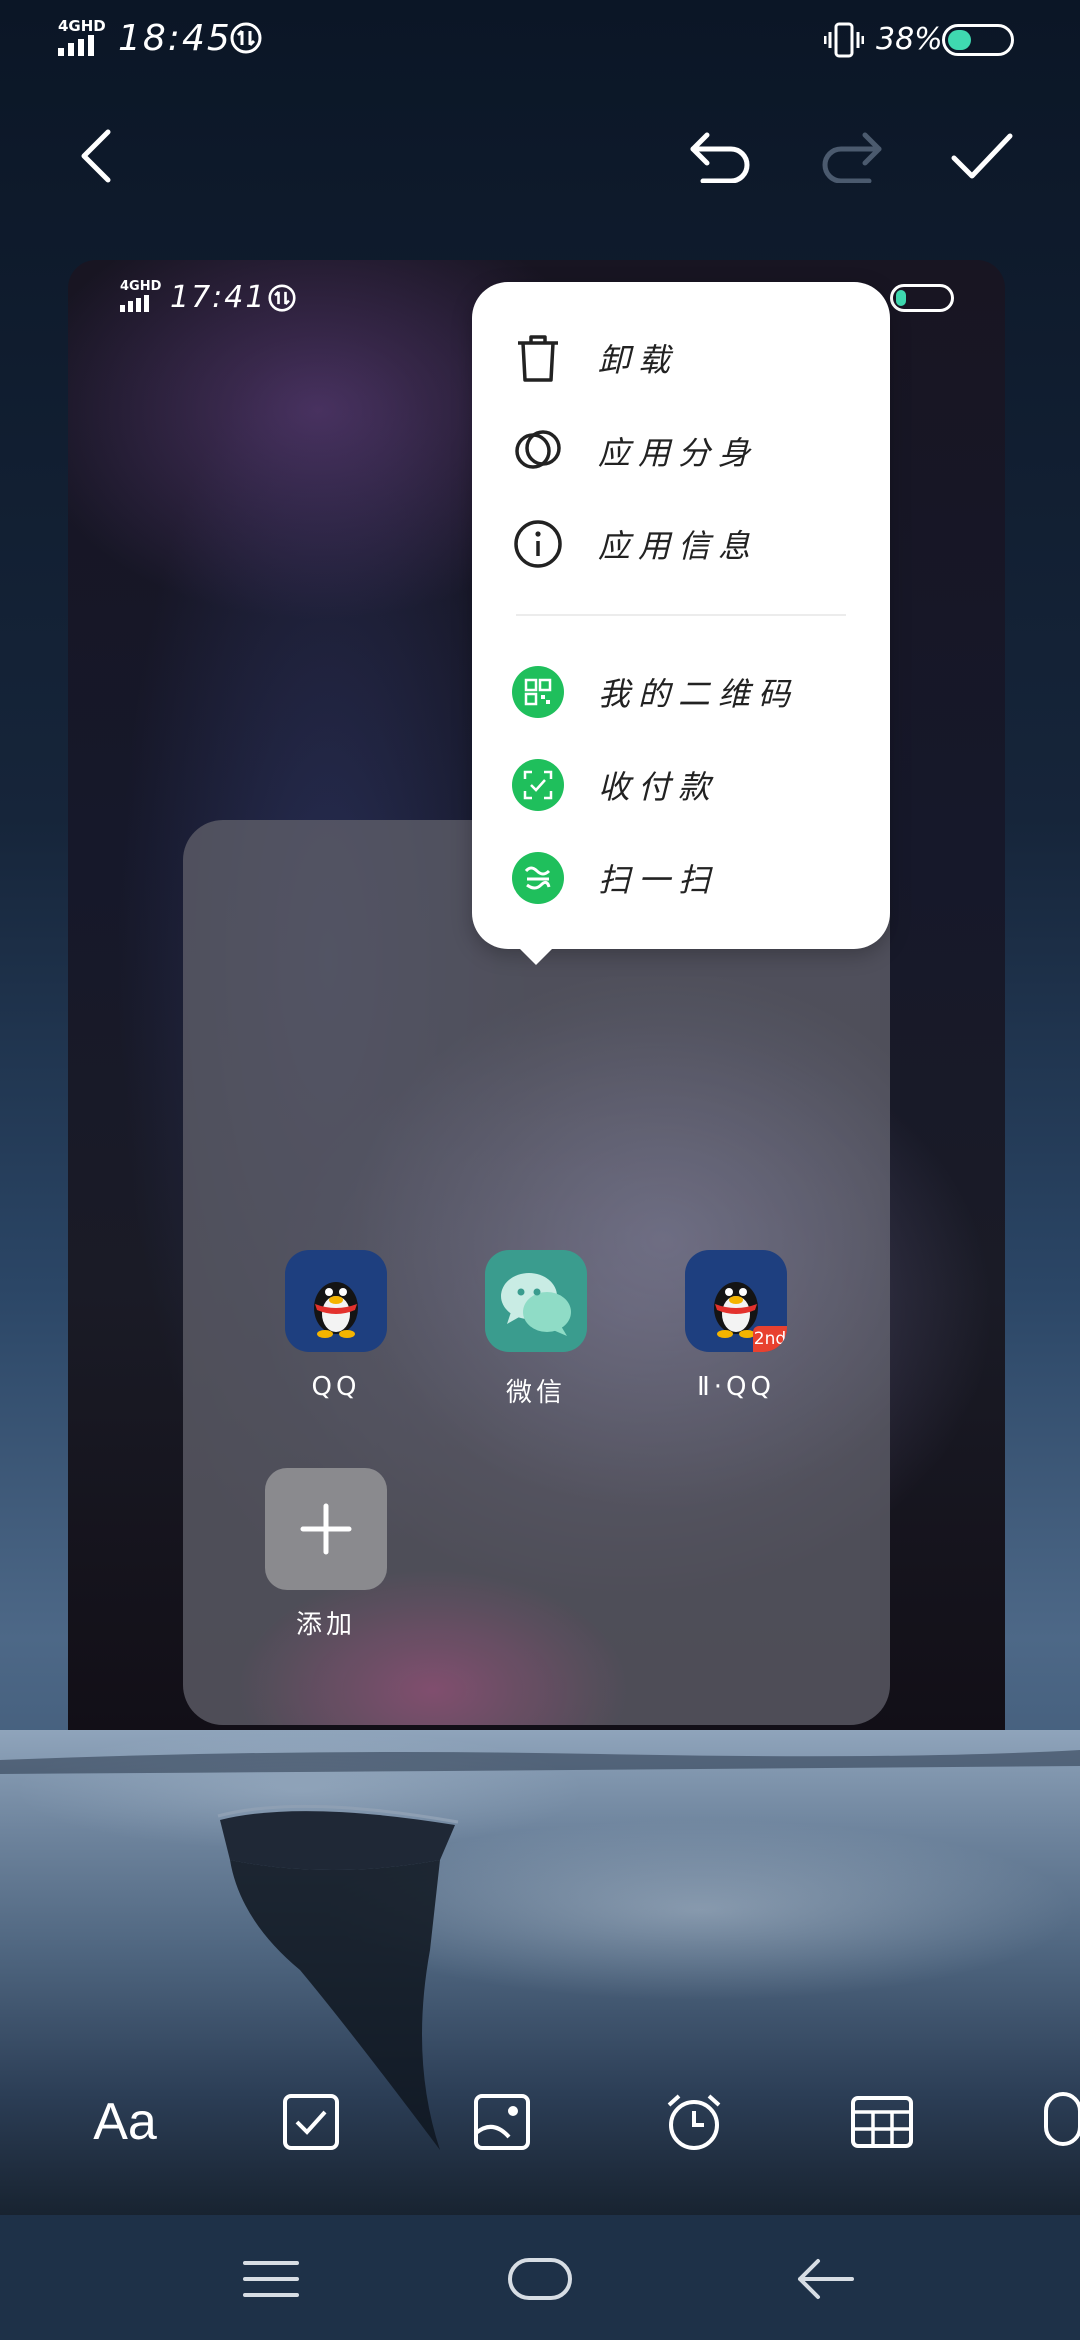 The width and height of the screenshot is (1080, 2340). I want to click on image-icon, so click(502, 2122).